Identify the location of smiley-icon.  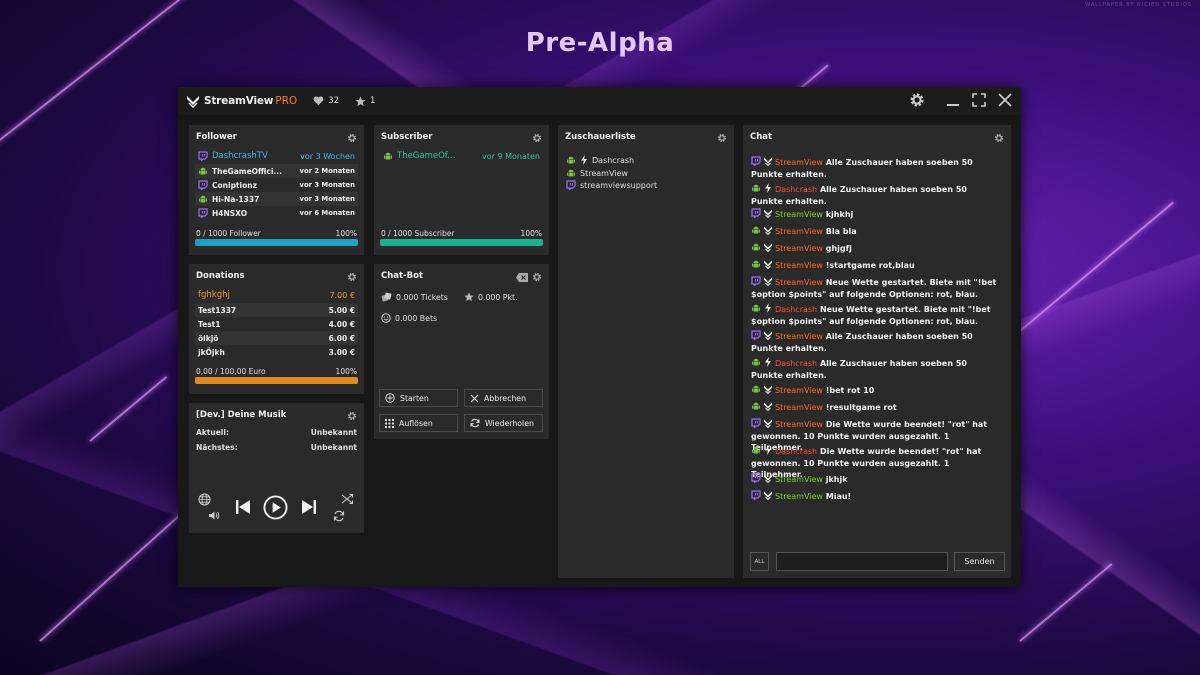
(386, 318).